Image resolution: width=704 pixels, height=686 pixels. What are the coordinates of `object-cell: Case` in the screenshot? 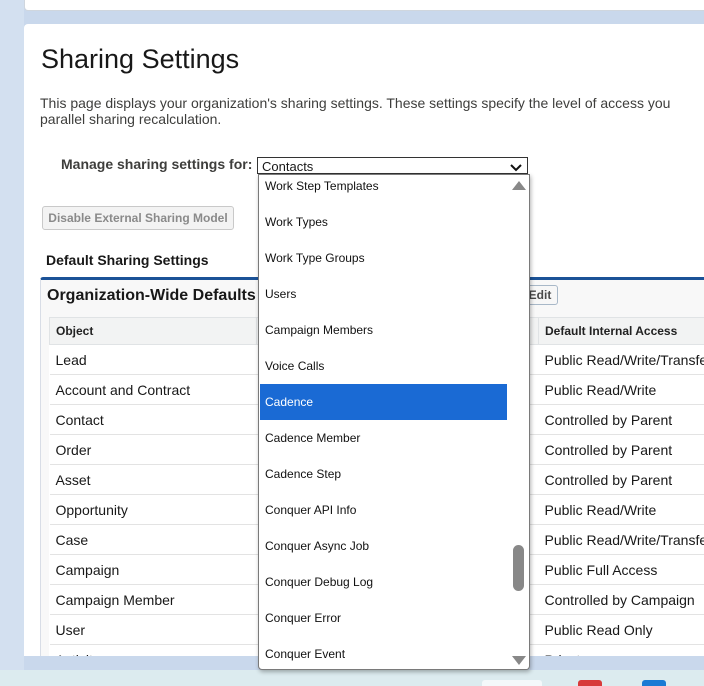 It's located at (153, 539).